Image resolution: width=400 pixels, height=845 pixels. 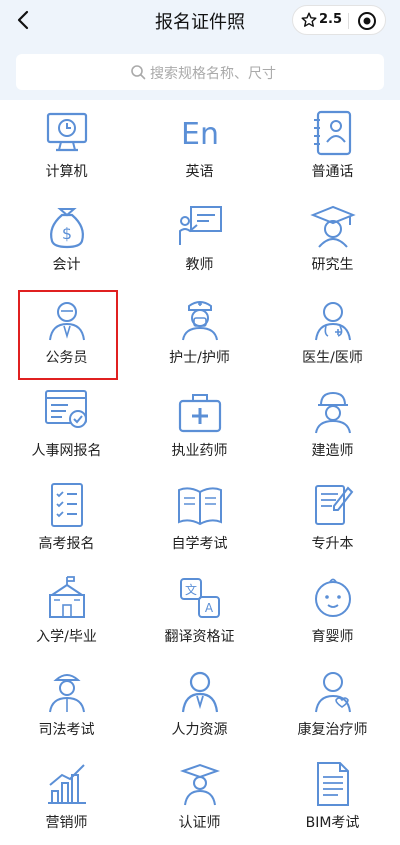 What do you see at coordinates (66, 451) in the screenshot?
I see `category-label: 人事网报名` at bounding box center [66, 451].